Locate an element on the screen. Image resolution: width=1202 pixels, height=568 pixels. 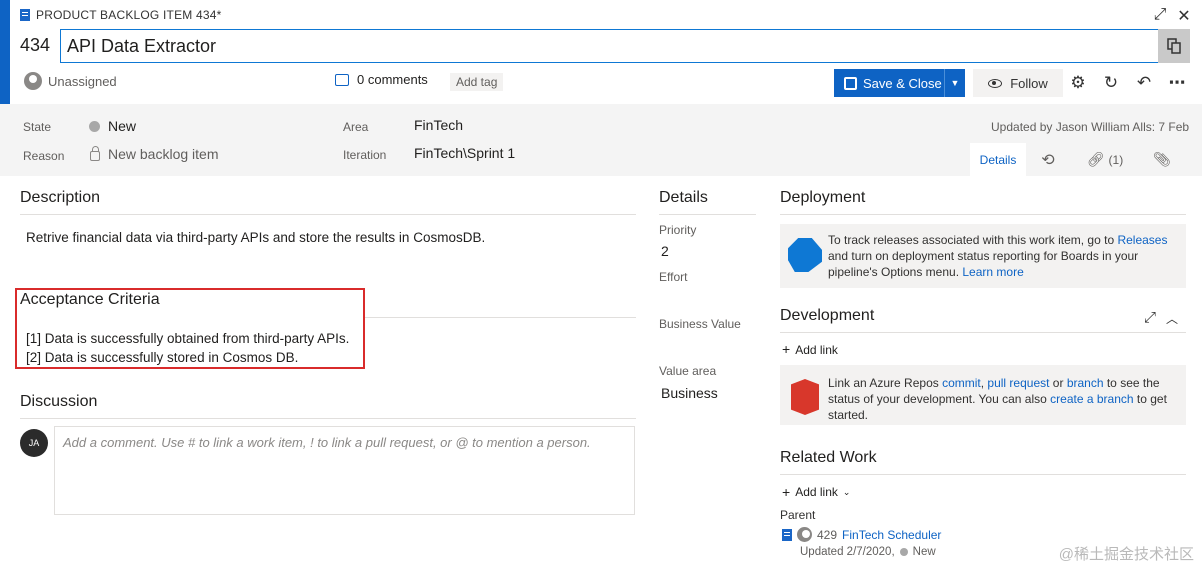
development-text-or: or is located at coordinates (1058, 383).